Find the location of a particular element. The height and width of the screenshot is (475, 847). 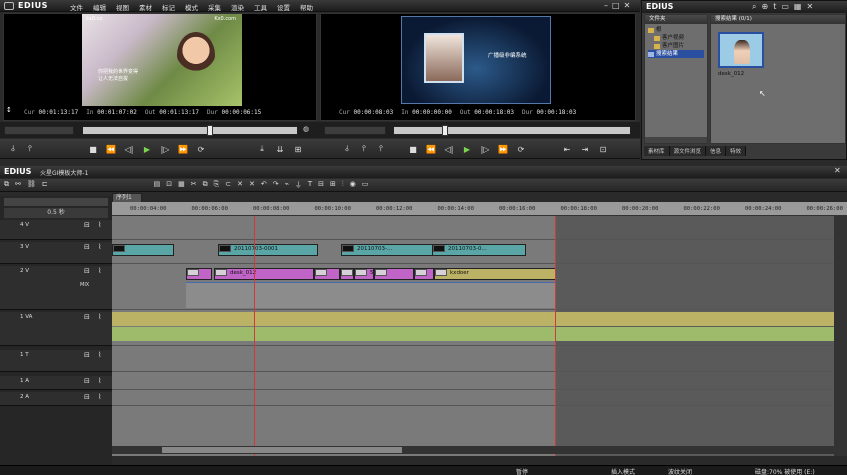

bin-add-icon: ⊕ is located at coordinates (764, 7).